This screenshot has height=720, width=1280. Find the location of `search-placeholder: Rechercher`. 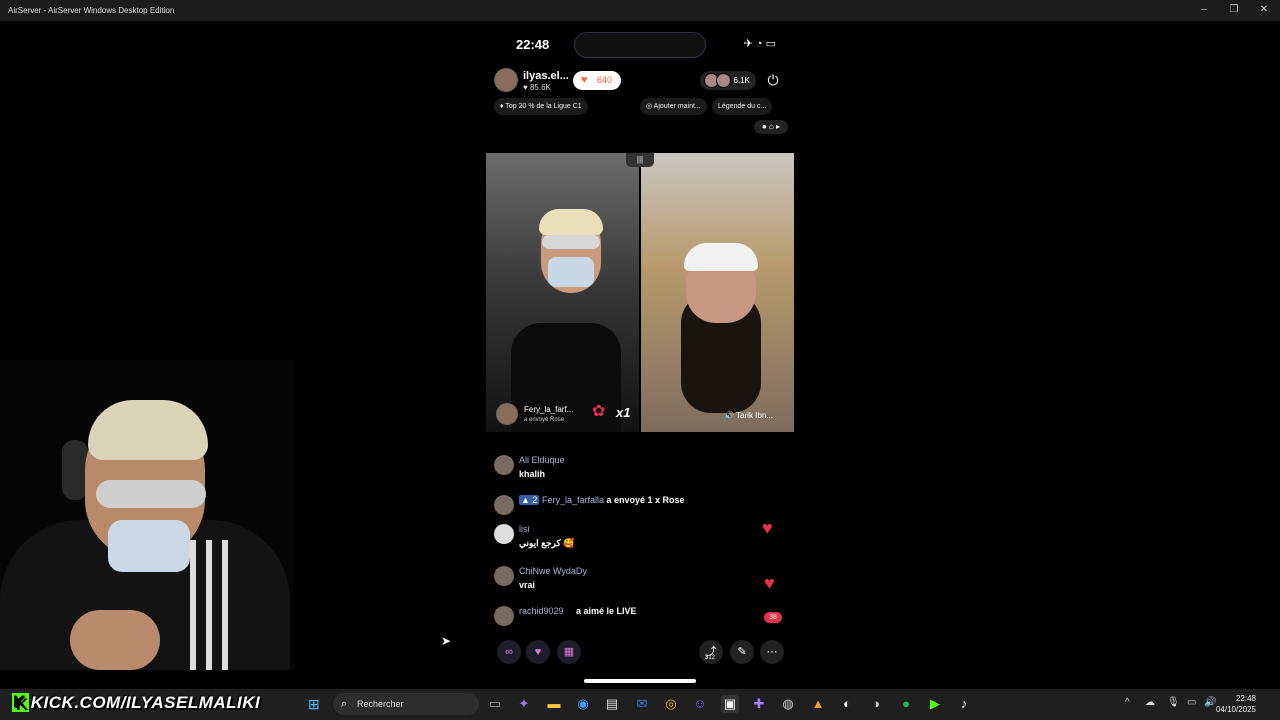

search-placeholder: Rechercher is located at coordinates (380, 704).